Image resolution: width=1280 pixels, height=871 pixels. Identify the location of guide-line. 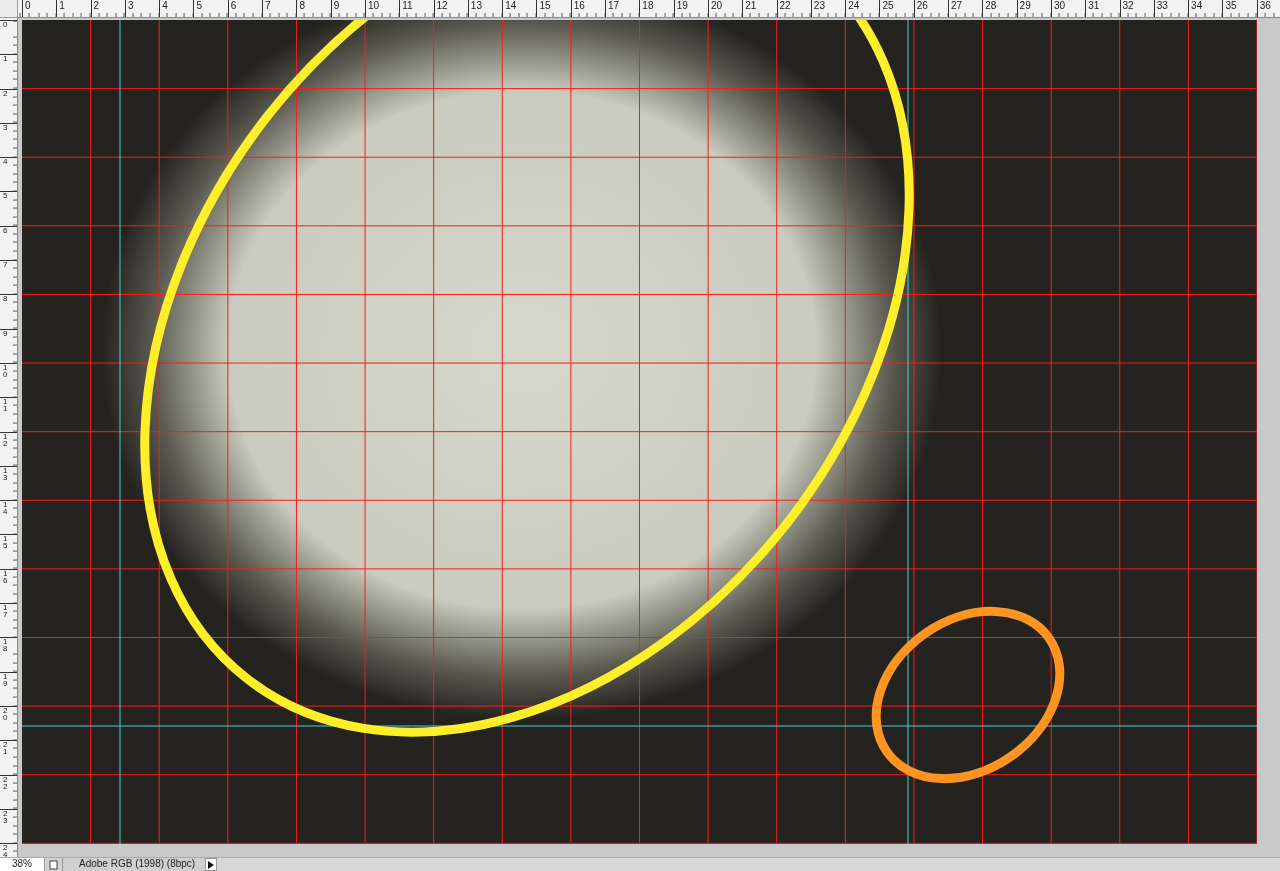
(639, 726).